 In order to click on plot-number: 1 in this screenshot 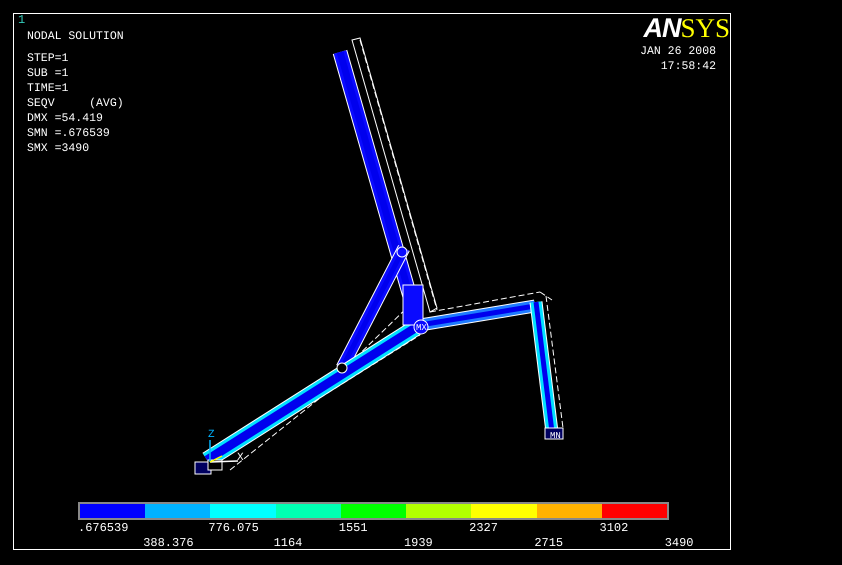, I will do `click(22, 20)`.